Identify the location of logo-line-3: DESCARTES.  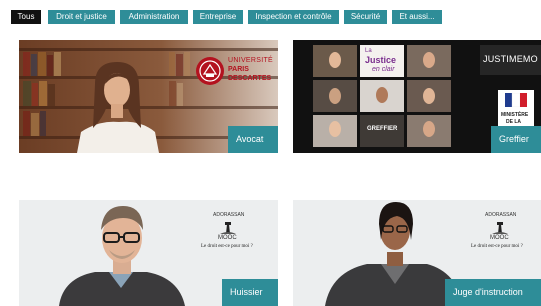
(250, 78).